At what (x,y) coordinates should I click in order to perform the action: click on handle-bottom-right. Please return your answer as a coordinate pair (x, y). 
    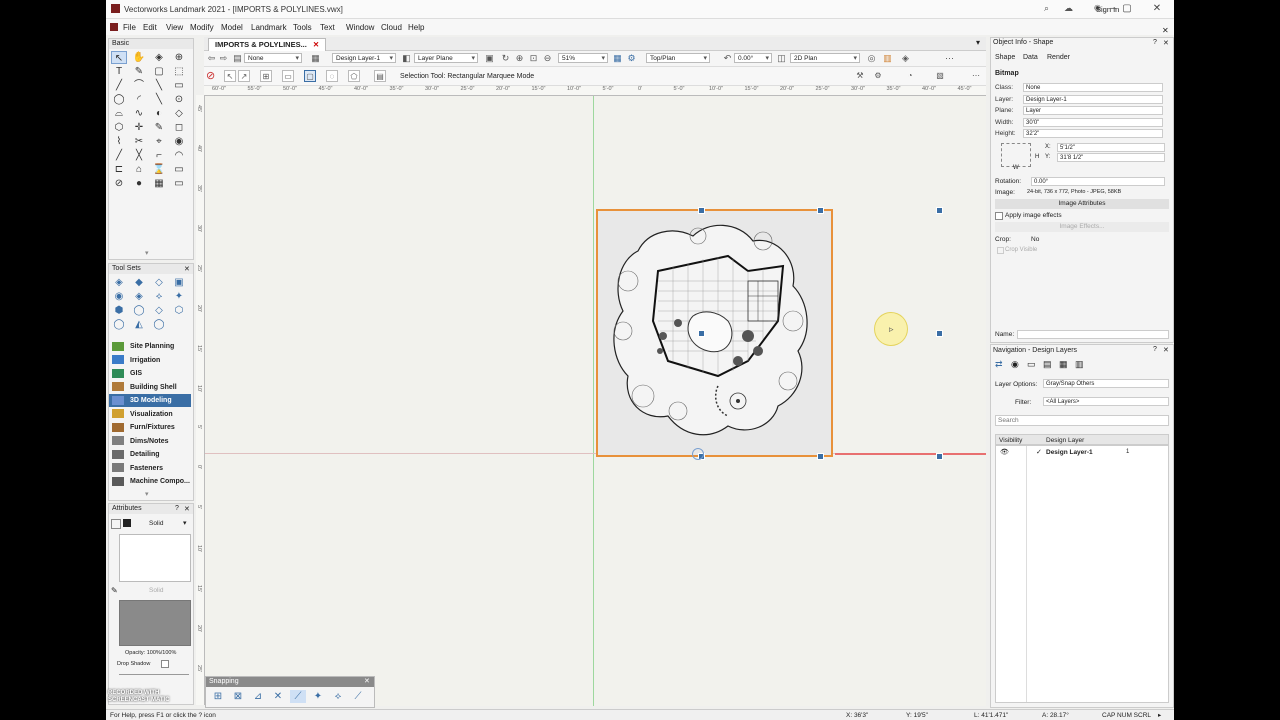
    Looking at the image, I should click on (939, 456).